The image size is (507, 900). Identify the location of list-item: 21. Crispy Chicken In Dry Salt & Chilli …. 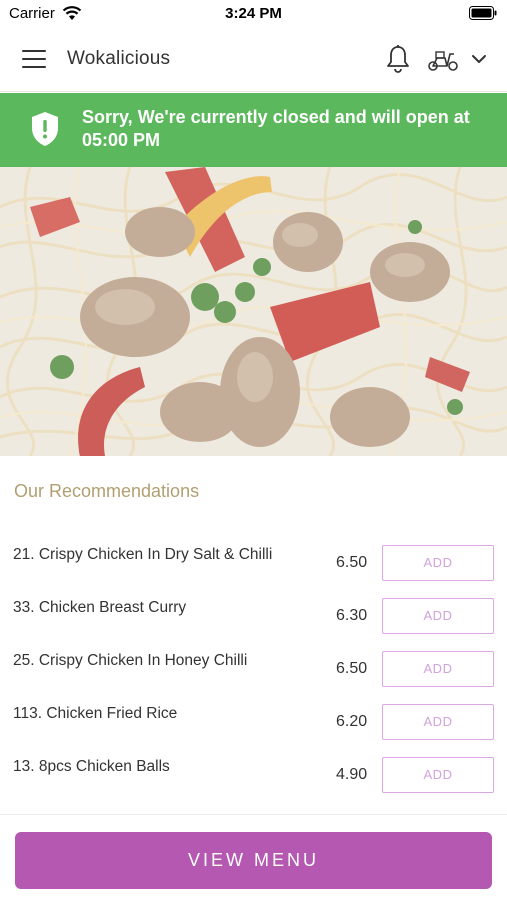
(253, 556).